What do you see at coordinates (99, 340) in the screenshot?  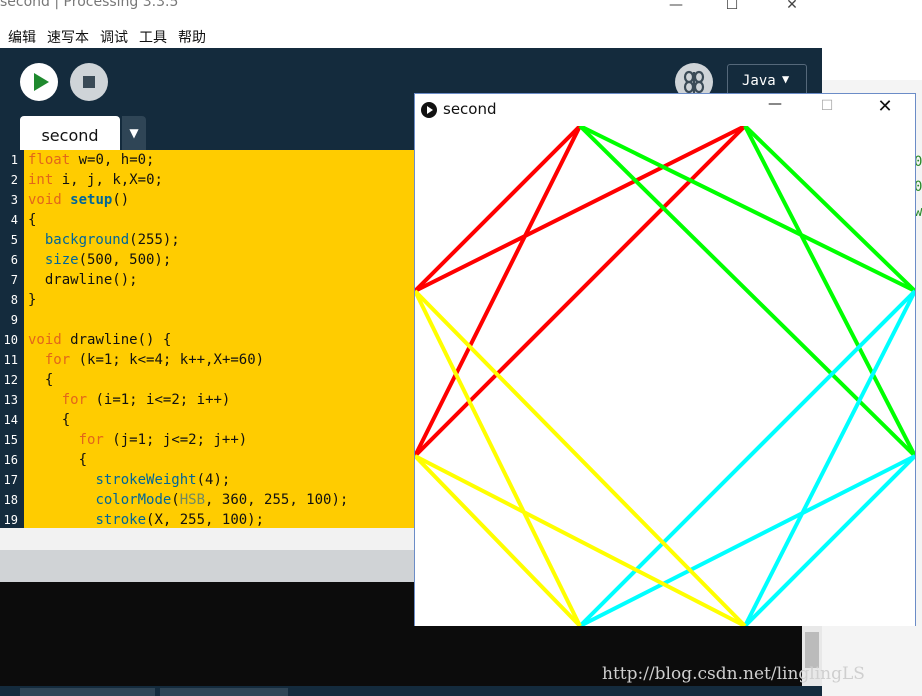 I see `code-line: void drawline() {` at bounding box center [99, 340].